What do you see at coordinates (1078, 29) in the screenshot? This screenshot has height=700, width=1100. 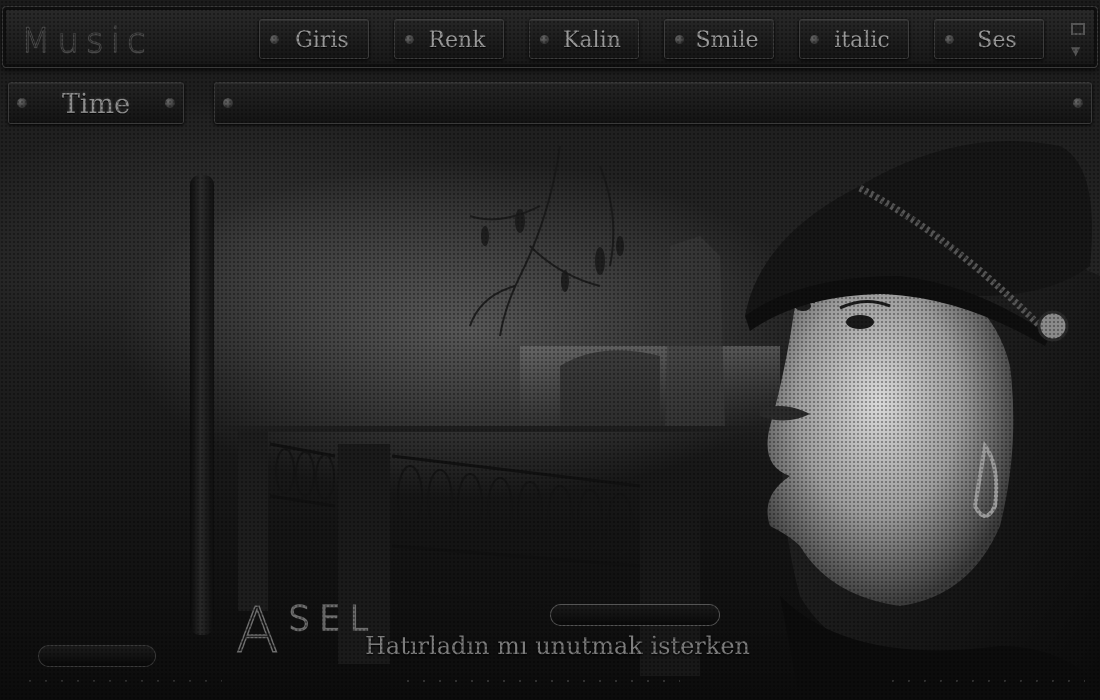 I see `square-icon` at bounding box center [1078, 29].